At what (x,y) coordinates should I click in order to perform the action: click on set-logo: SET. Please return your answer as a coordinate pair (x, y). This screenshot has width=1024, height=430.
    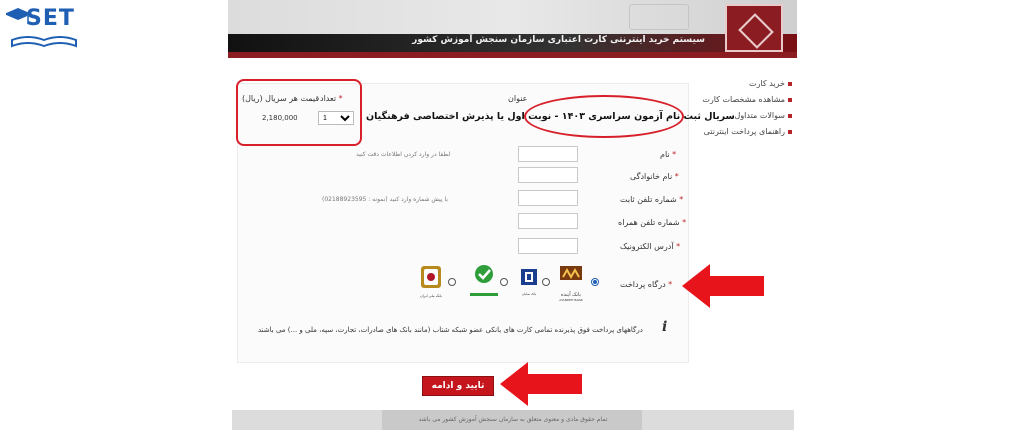
    Looking at the image, I should click on (45, 28).